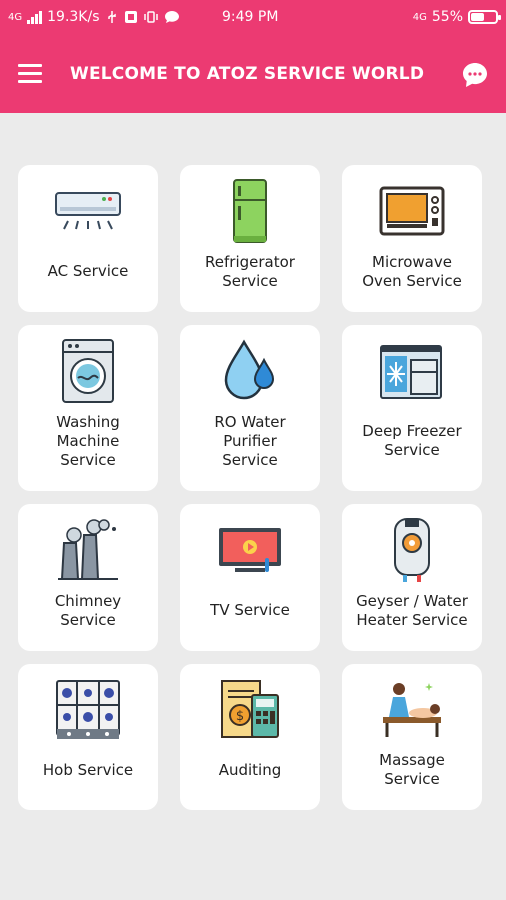 This screenshot has width=506, height=900. What do you see at coordinates (250, 769) in the screenshot?
I see `service-label: Auditing` at bounding box center [250, 769].